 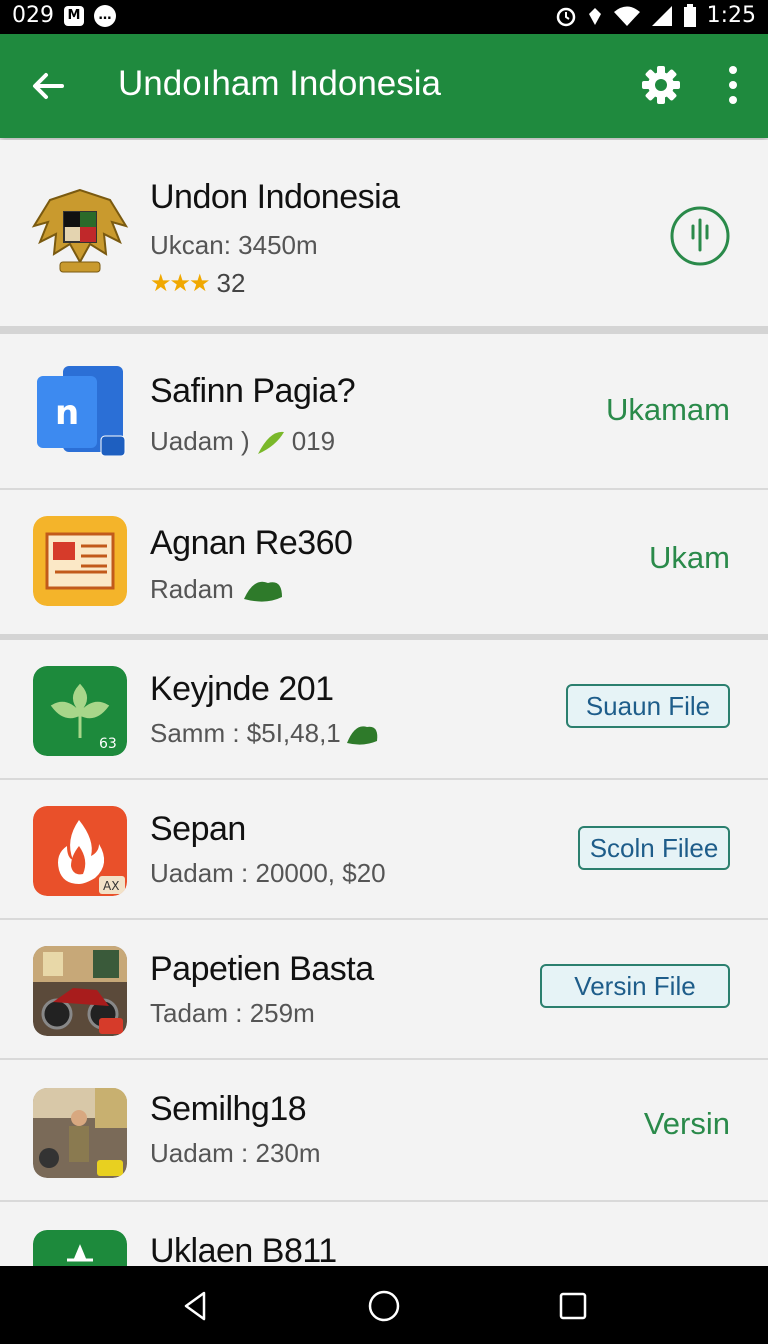 What do you see at coordinates (661, 85) in the screenshot?
I see `gear-icon` at bounding box center [661, 85].